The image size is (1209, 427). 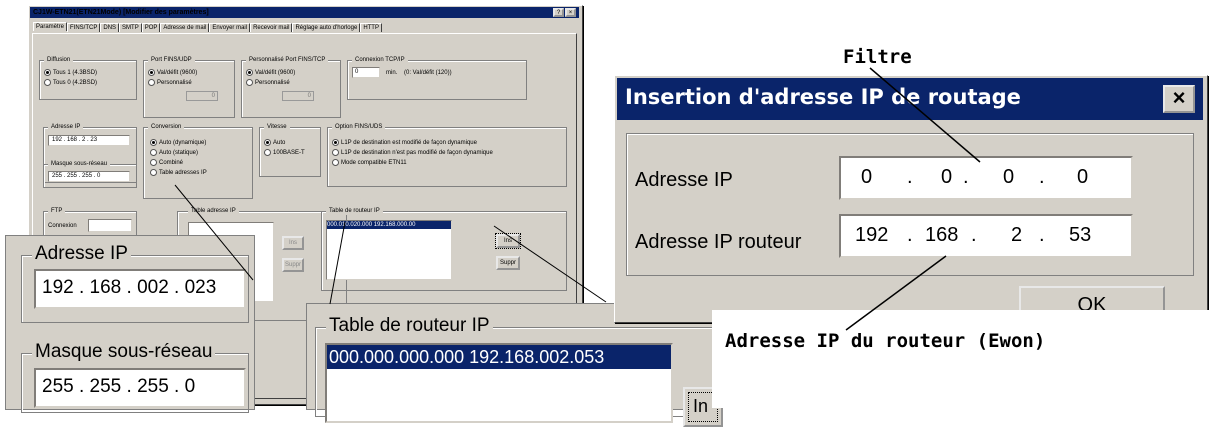 I want to click on zoom-connector-router-list, so click(x=337, y=263).